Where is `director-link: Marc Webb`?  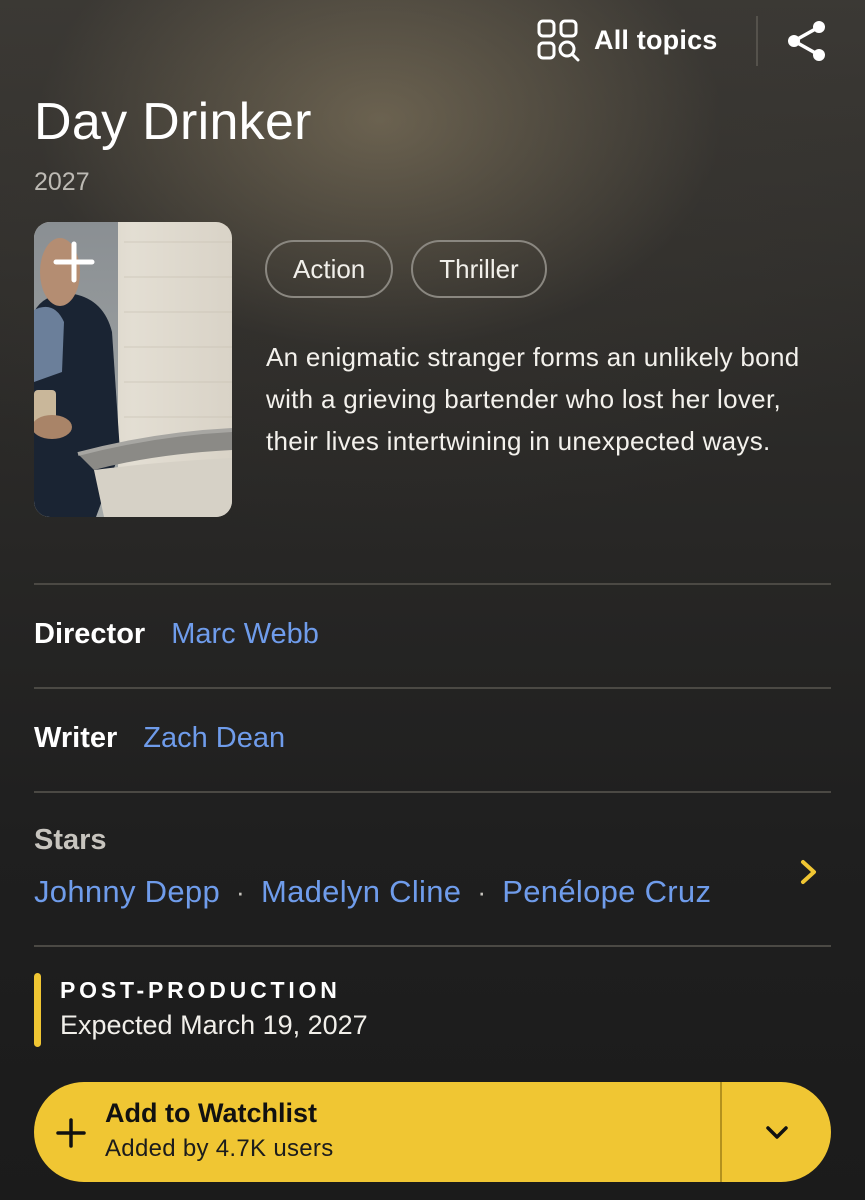 director-link: Marc Webb is located at coordinates (245, 634).